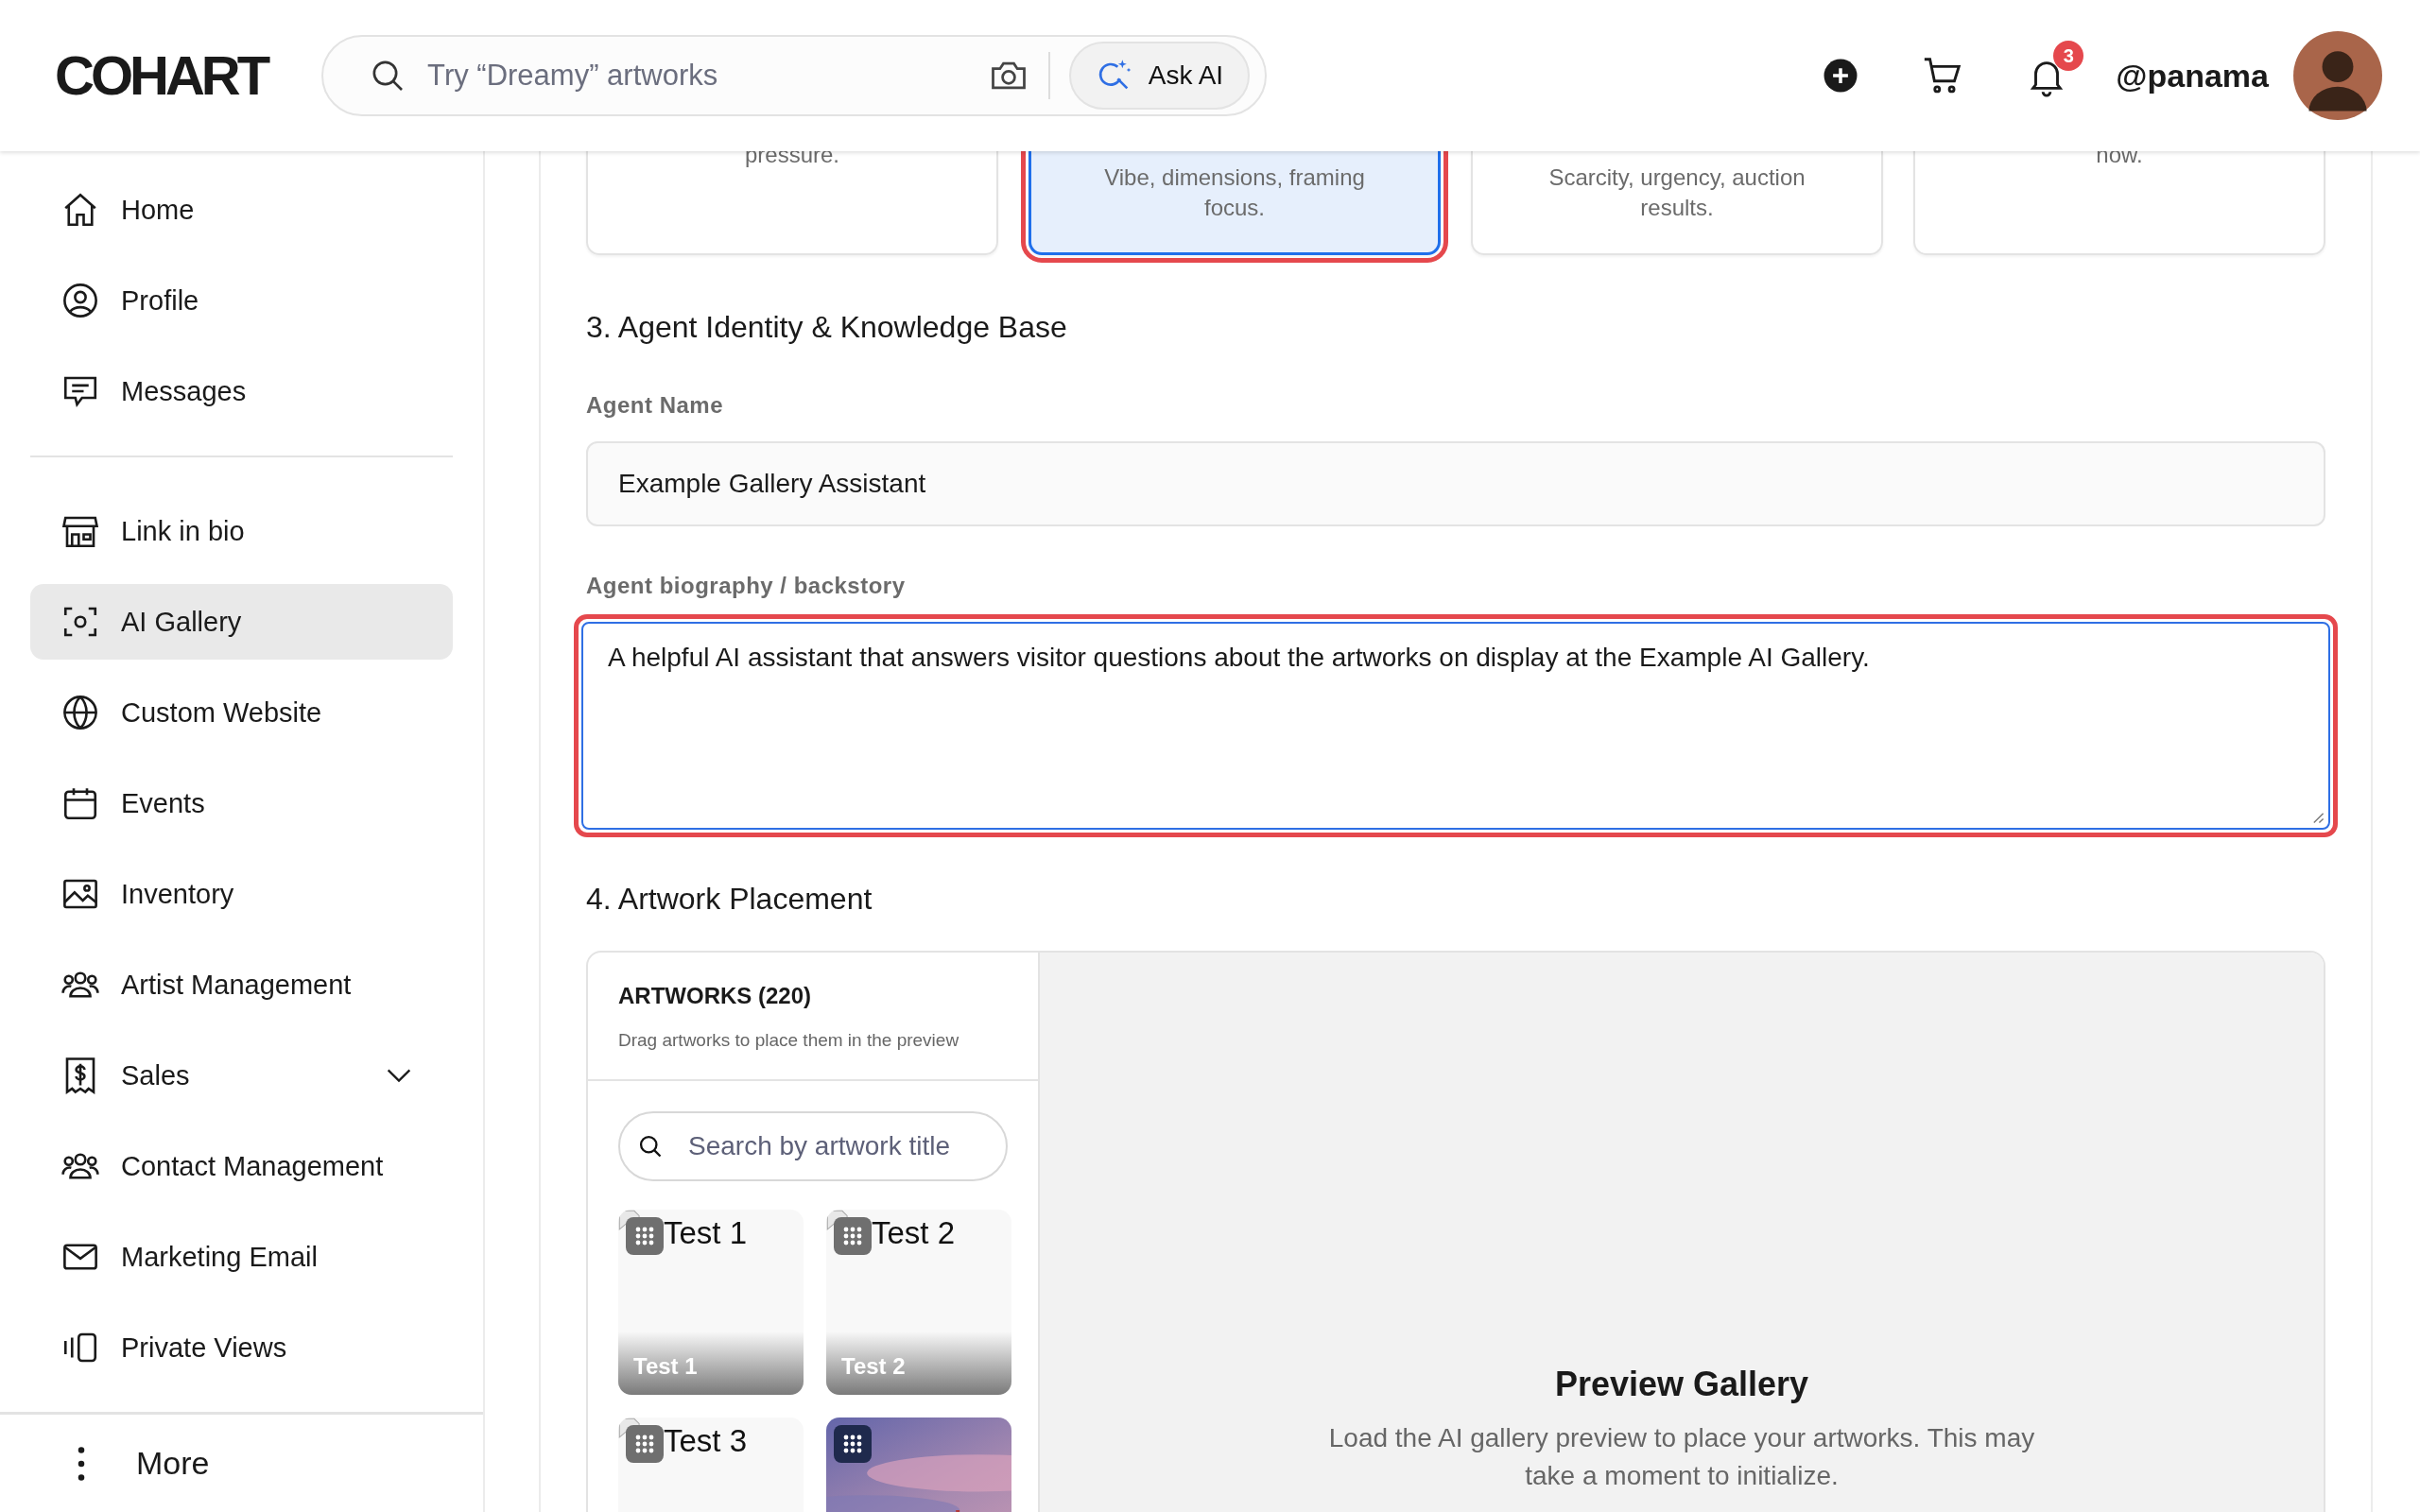 This screenshot has width=2420, height=1512. What do you see at coordinates (838, 1146) in the screenshot?
I see `search-field: Search by artwork title` at bounding box center [838, 1146].